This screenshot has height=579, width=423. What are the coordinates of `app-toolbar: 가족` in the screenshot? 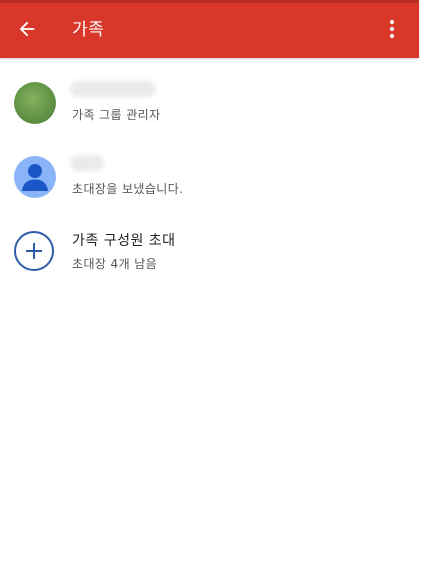 It's located at (209, 29).